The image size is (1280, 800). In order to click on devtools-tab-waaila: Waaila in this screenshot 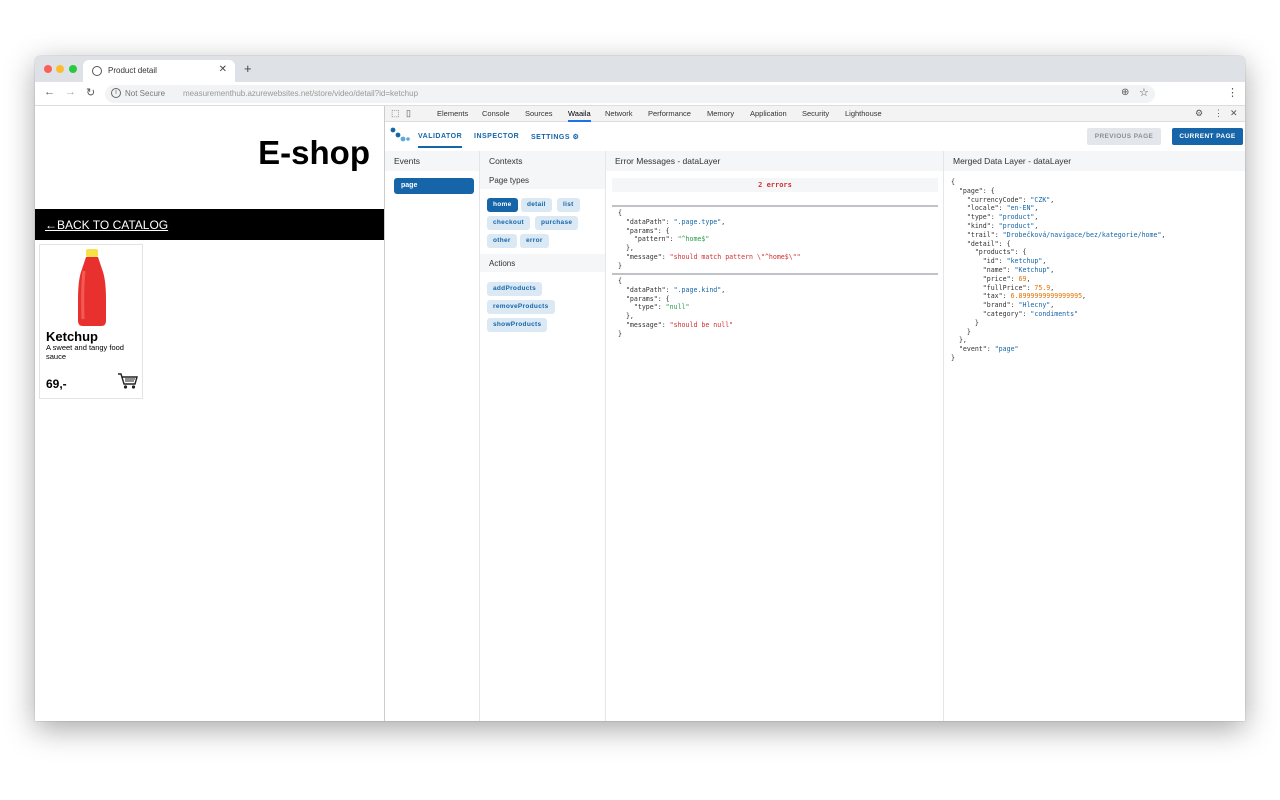, I will do `click(579, 115)`.